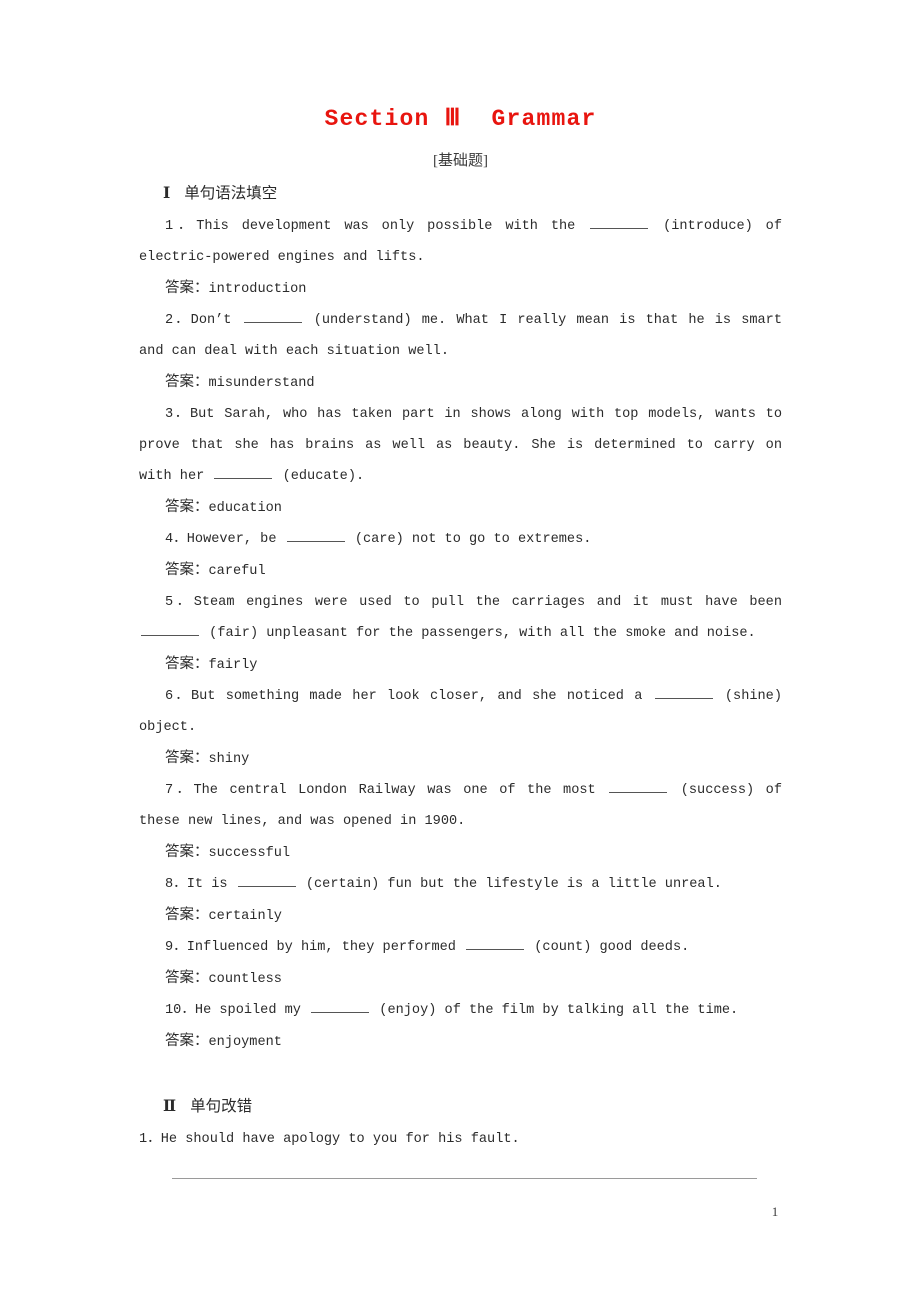 The image size is (920, 1302). I want to click on answer-7: 答案：successful, so click(460, 853).